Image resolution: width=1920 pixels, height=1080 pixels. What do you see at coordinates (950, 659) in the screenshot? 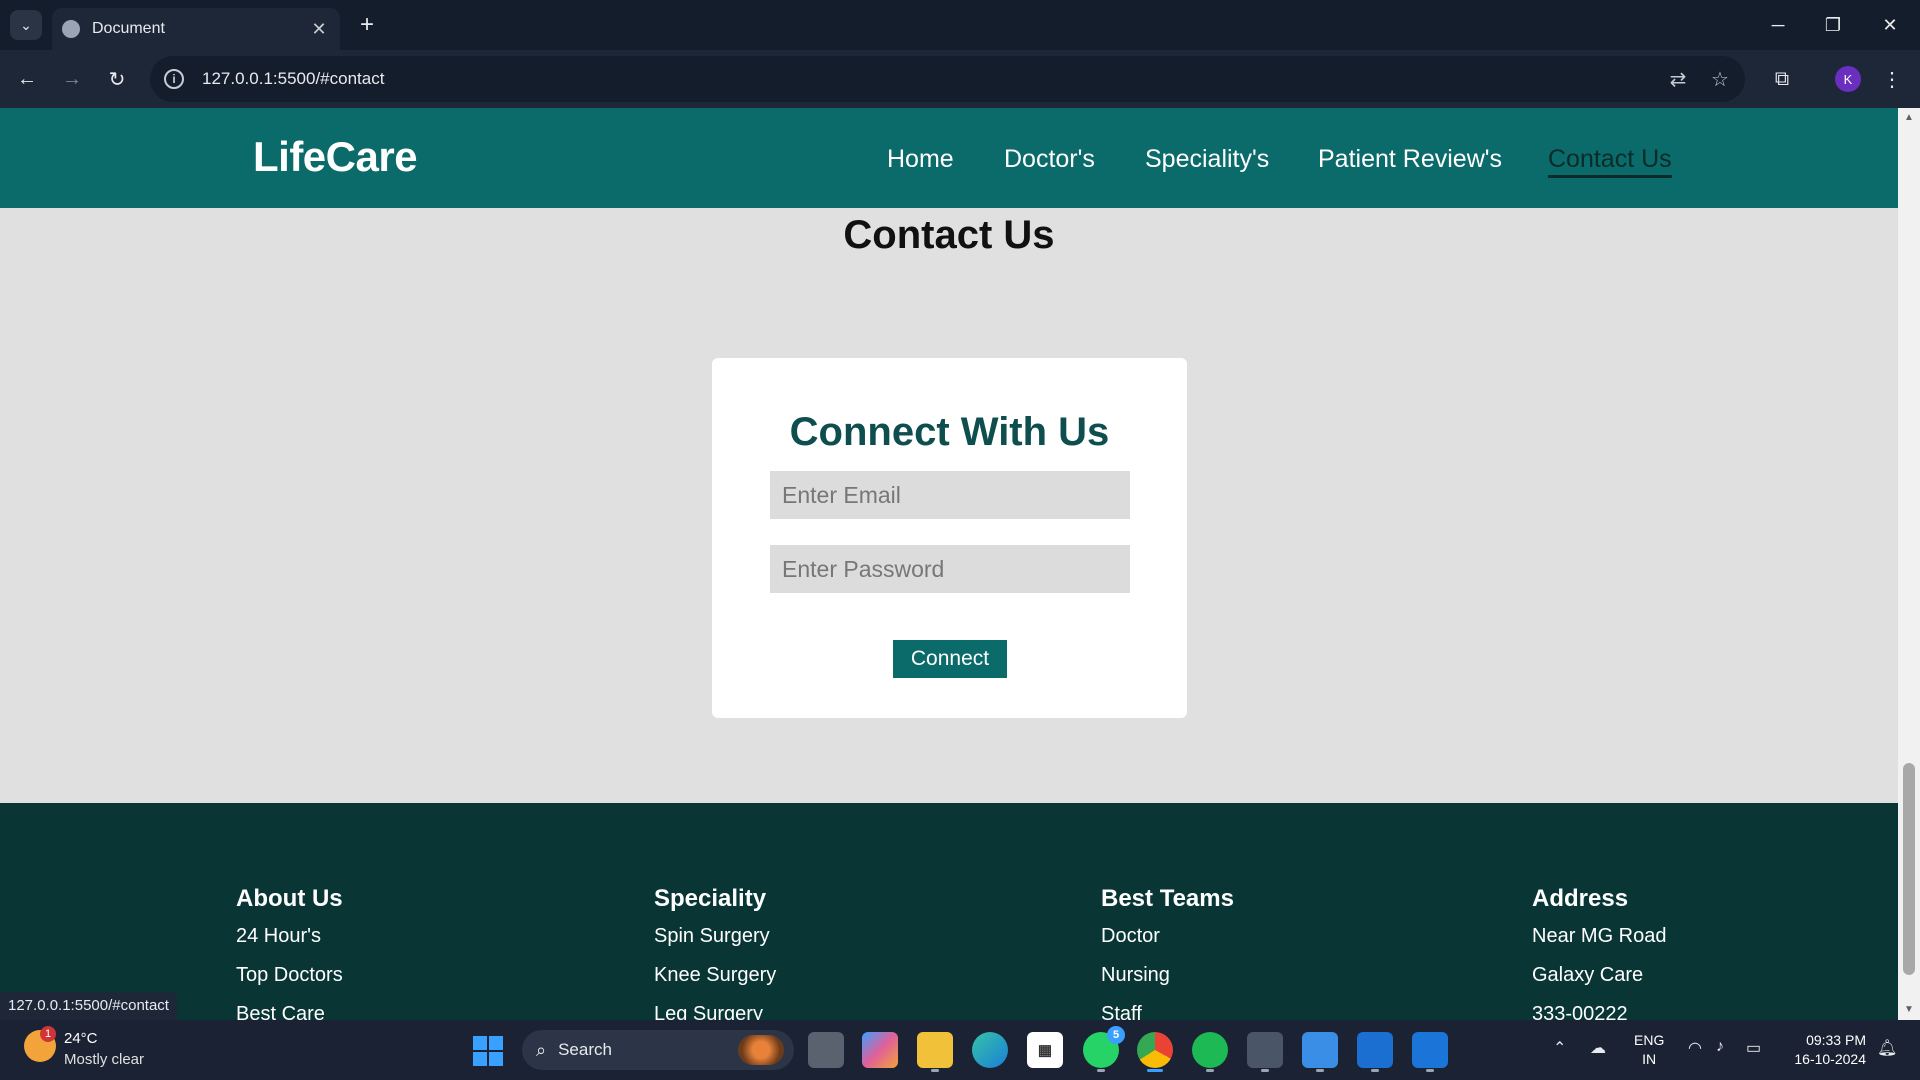
I see `connect-button: Connect` at bounding box center [950, 659].